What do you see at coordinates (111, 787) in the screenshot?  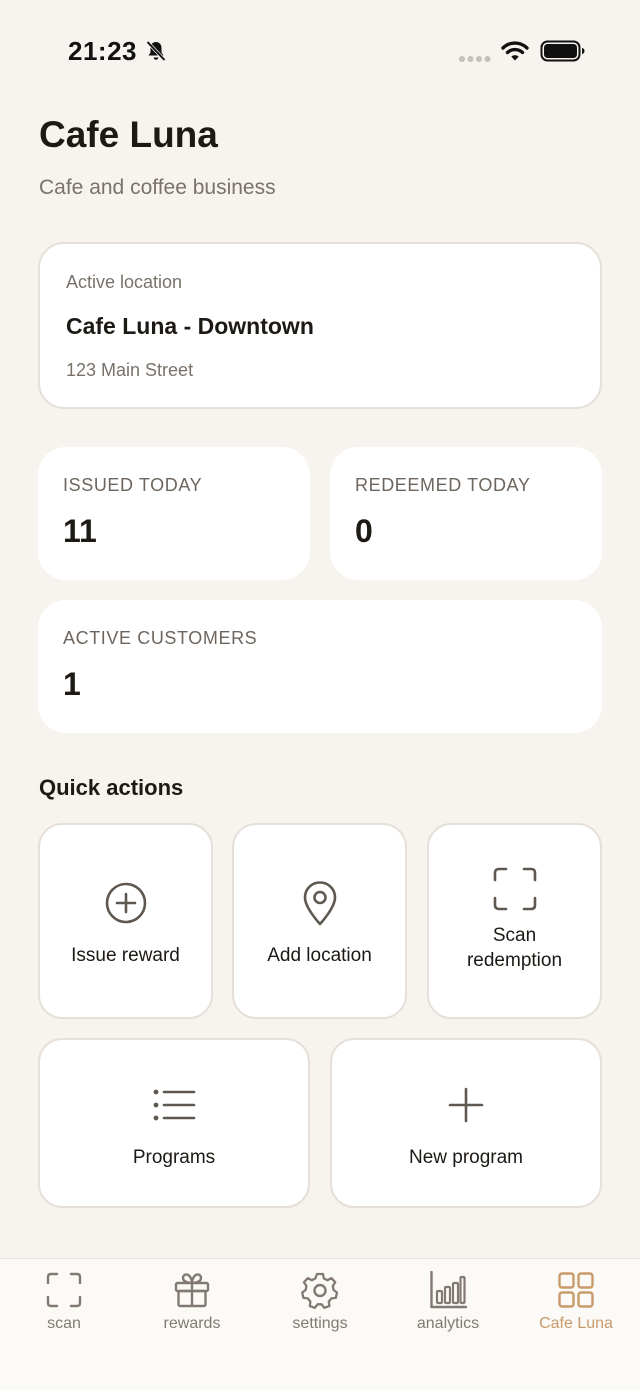 I see `quick-actions-title: Quick actions` at bounding box center [111, 787].